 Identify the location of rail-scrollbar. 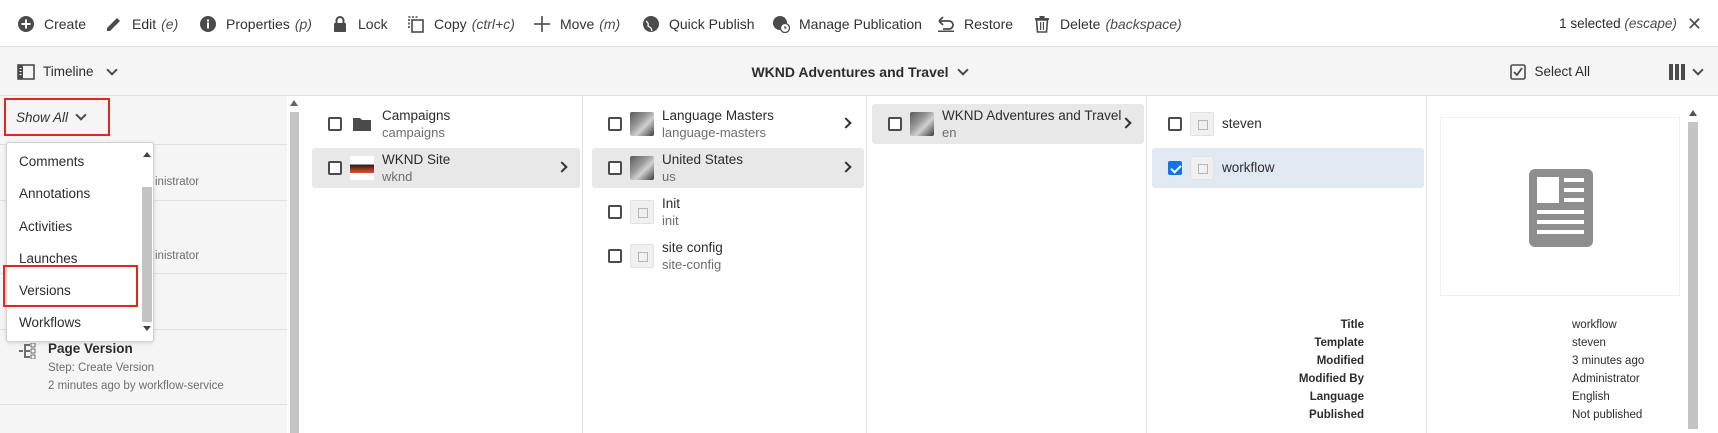
(294, 264).